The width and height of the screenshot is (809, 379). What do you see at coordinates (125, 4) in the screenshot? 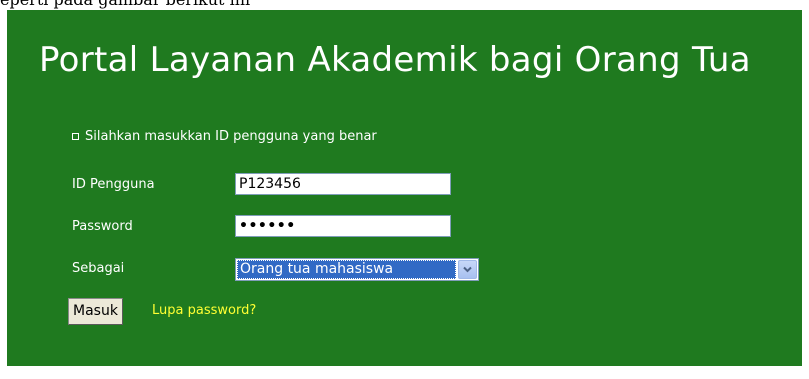
I see `document-caption: eperti pada gambar berikut ini` at bounding box center [125, 4].